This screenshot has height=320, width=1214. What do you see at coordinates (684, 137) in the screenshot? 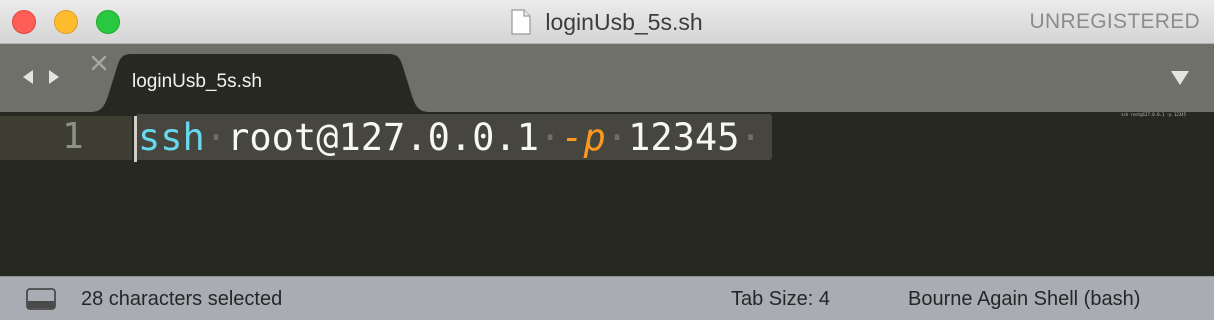
I see `port-token: 12345` at bounding box center [684, 137].